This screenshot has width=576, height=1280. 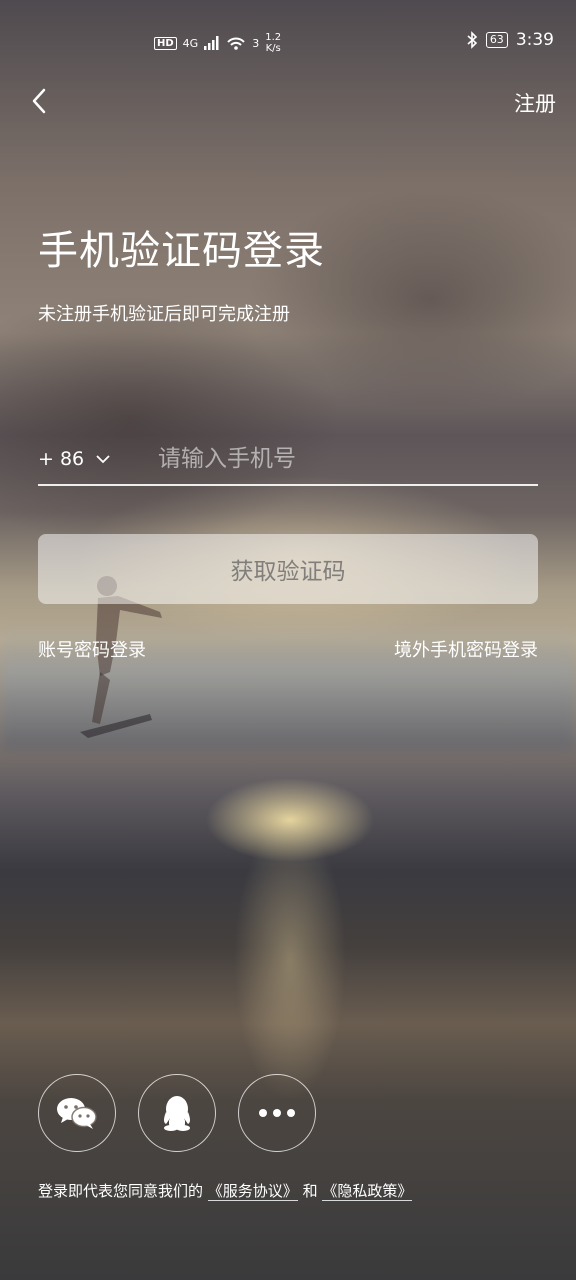 I want to click on network-speed: 1.2 K/s, so click(x=273, y=43).